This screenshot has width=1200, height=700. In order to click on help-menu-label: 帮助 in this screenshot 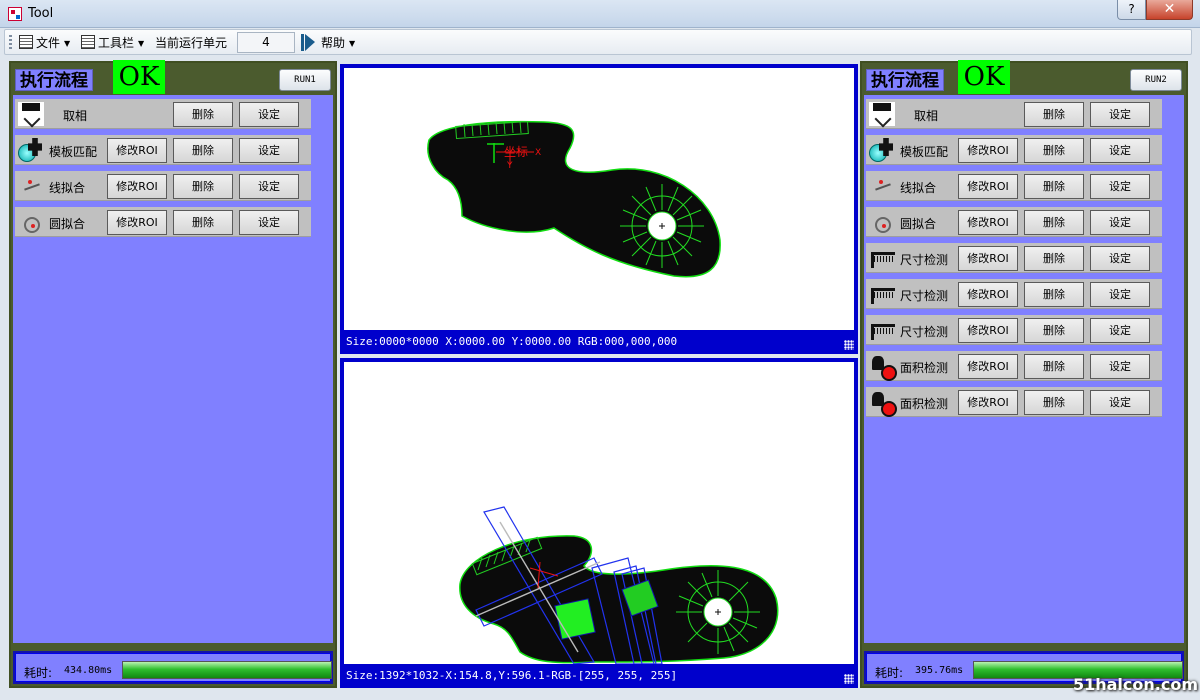, I will do `click(333, 43)`.